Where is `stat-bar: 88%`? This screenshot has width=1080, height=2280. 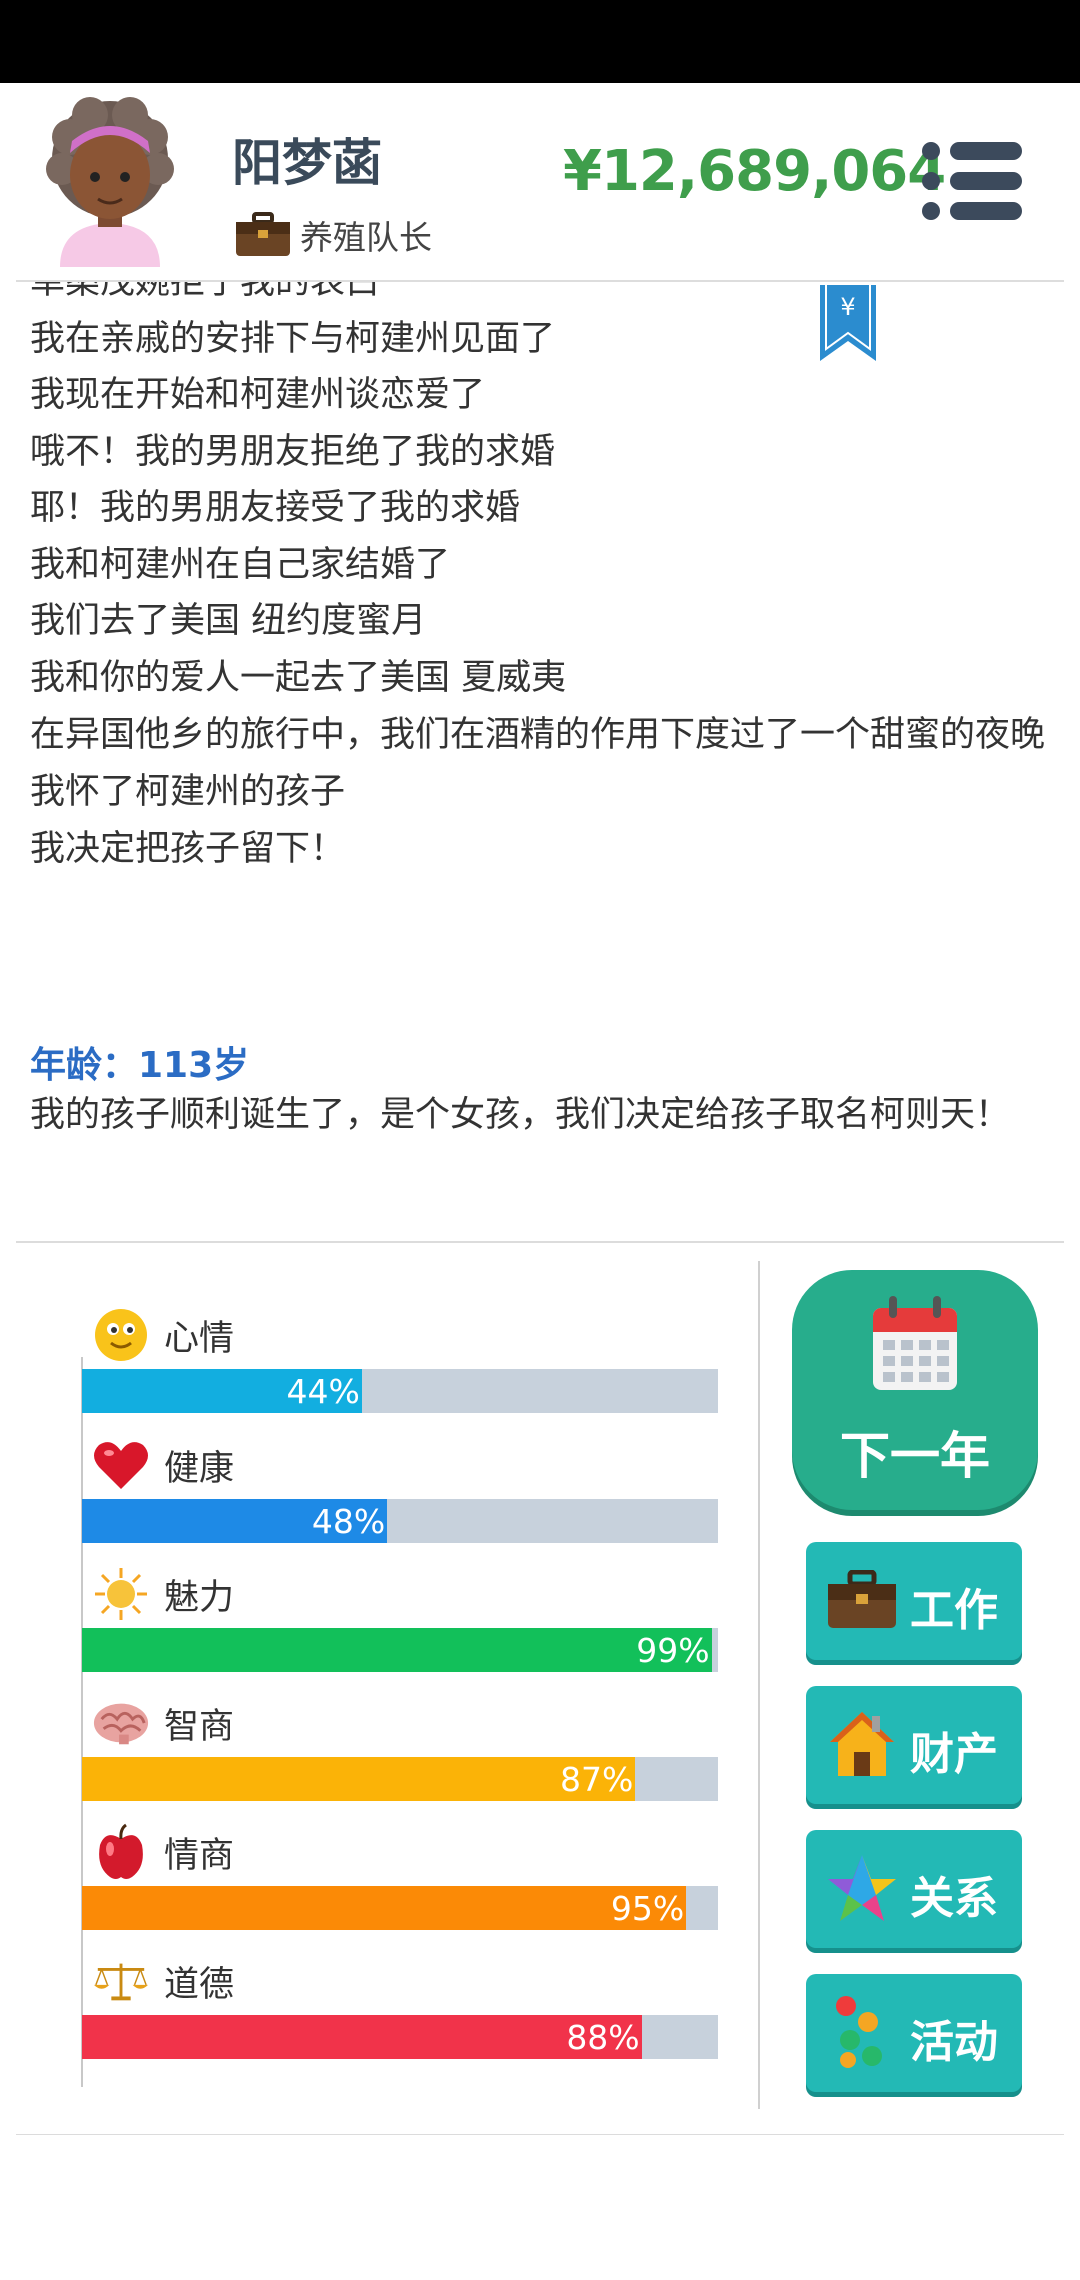
stat-bar: 88% is located at coordinates (400, 2037).